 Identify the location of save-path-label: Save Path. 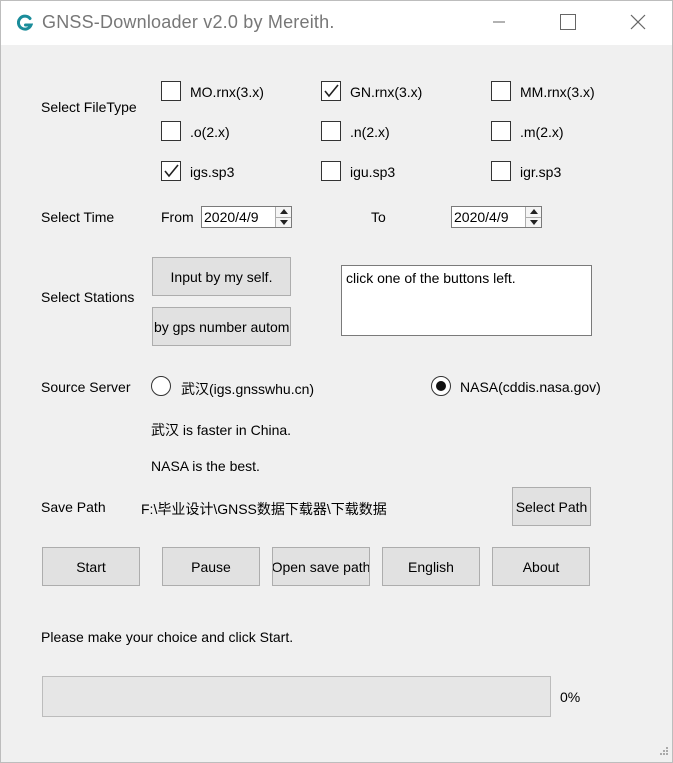
(73, 507).